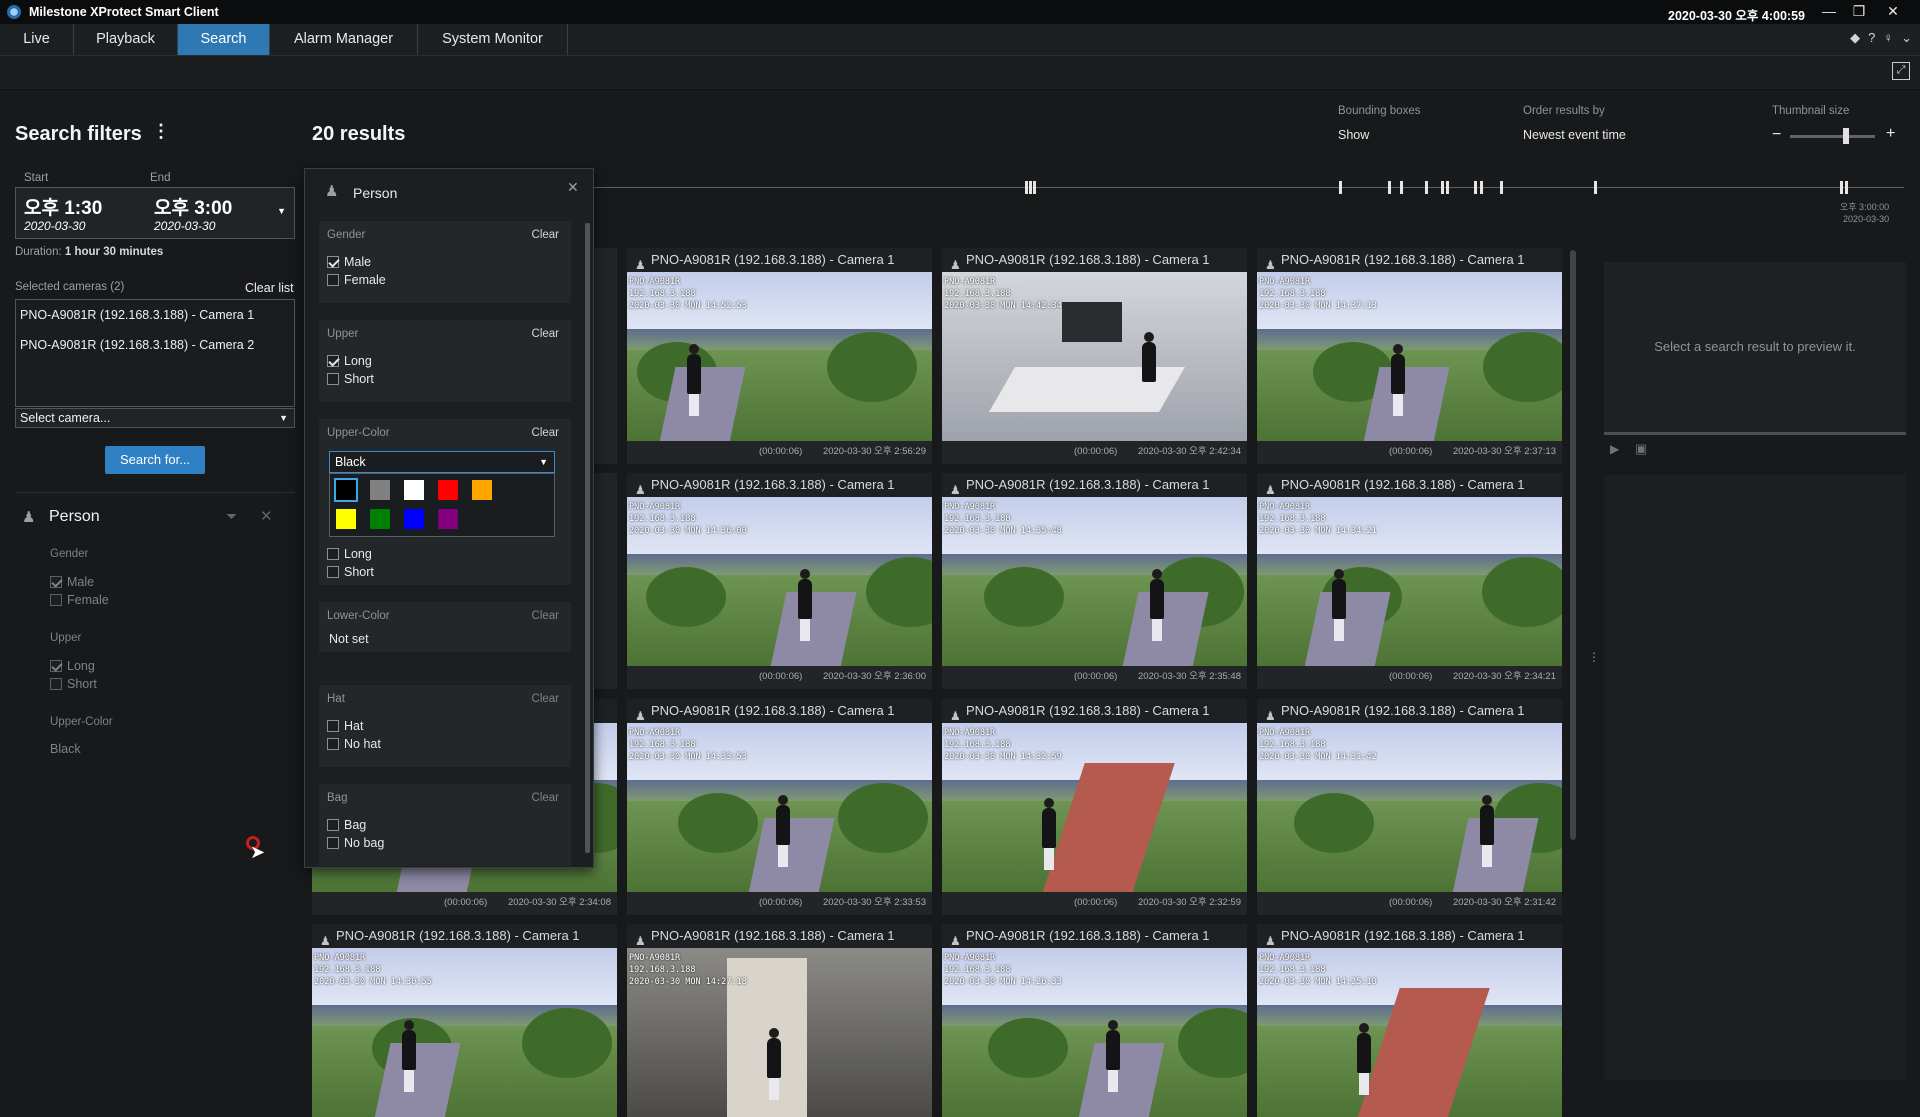  What do you see at coordinates (442, 462) in the screenshot?
I see `upper-color-dropdown: Black ▼` at bounding box center [442, 462].